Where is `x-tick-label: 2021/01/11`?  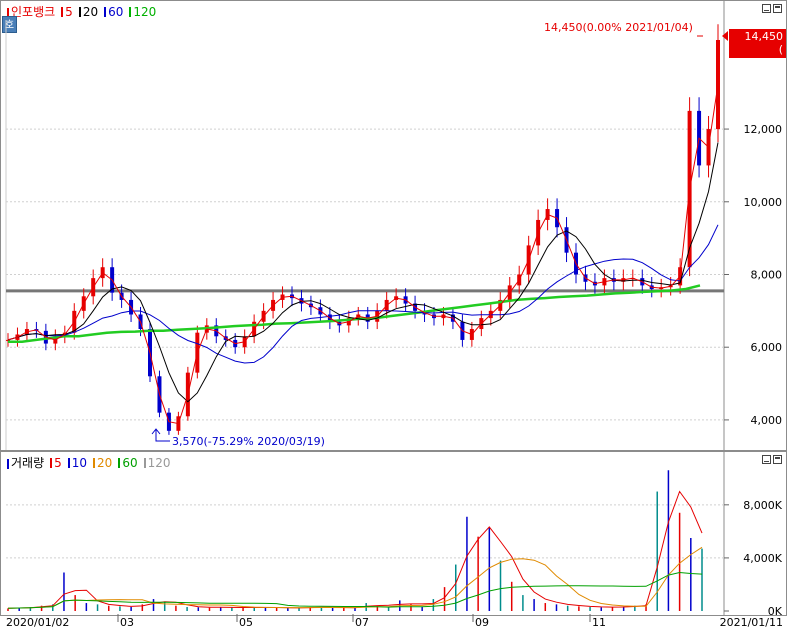 x-tick-label: 2021/01/11 is located at coordinates (751, 622).